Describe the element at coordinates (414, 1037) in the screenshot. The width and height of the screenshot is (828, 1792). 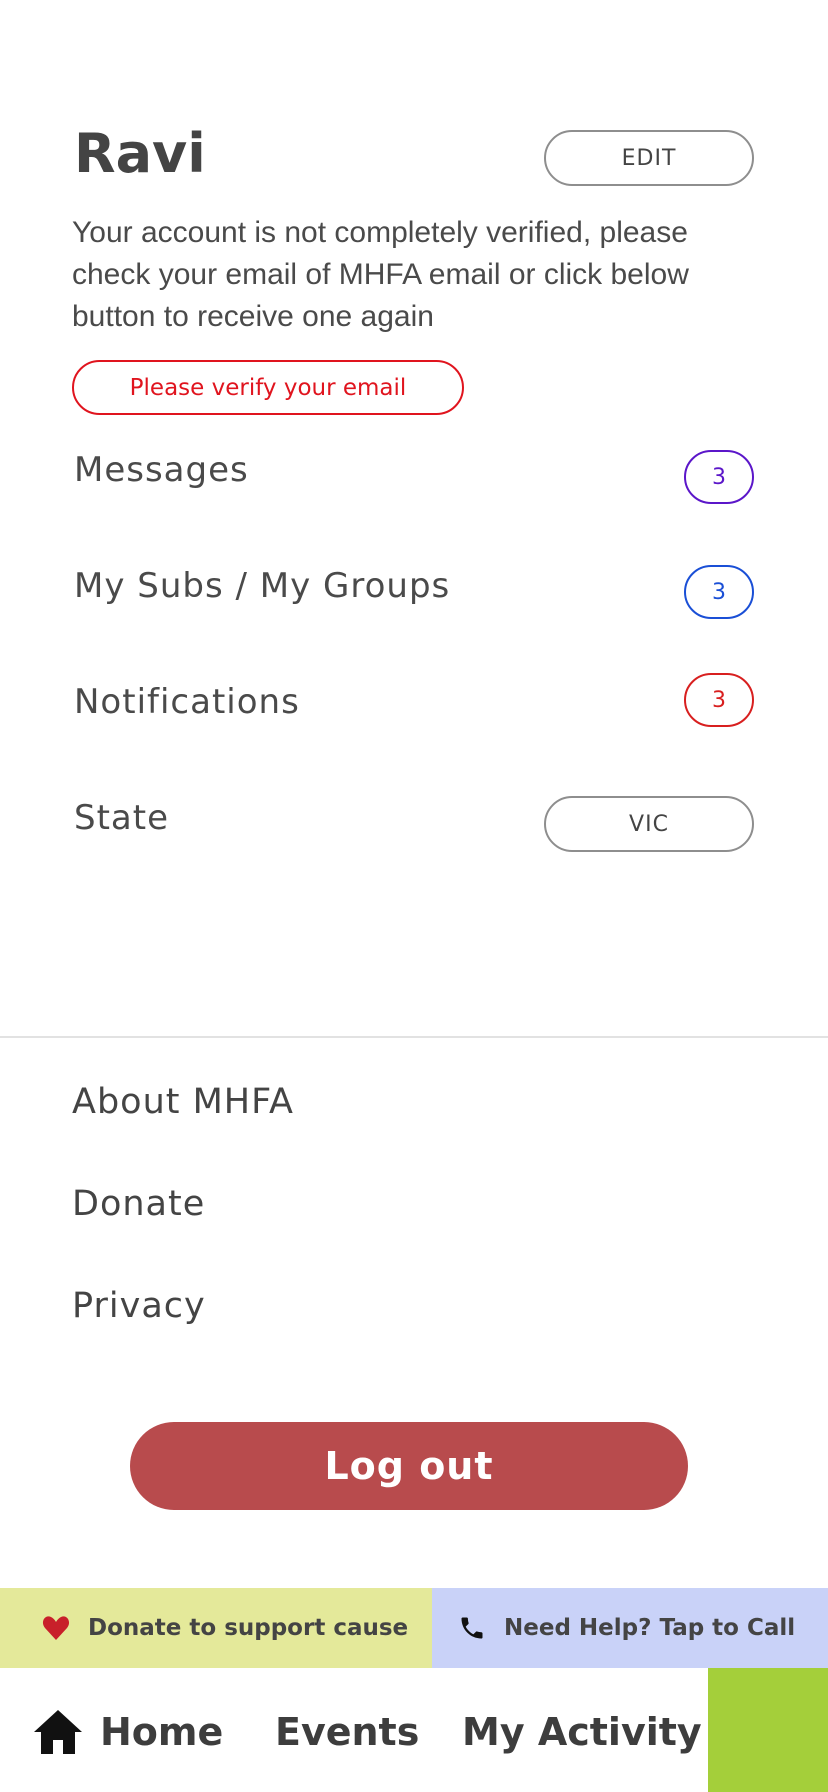
I see `section-divider` at that location.